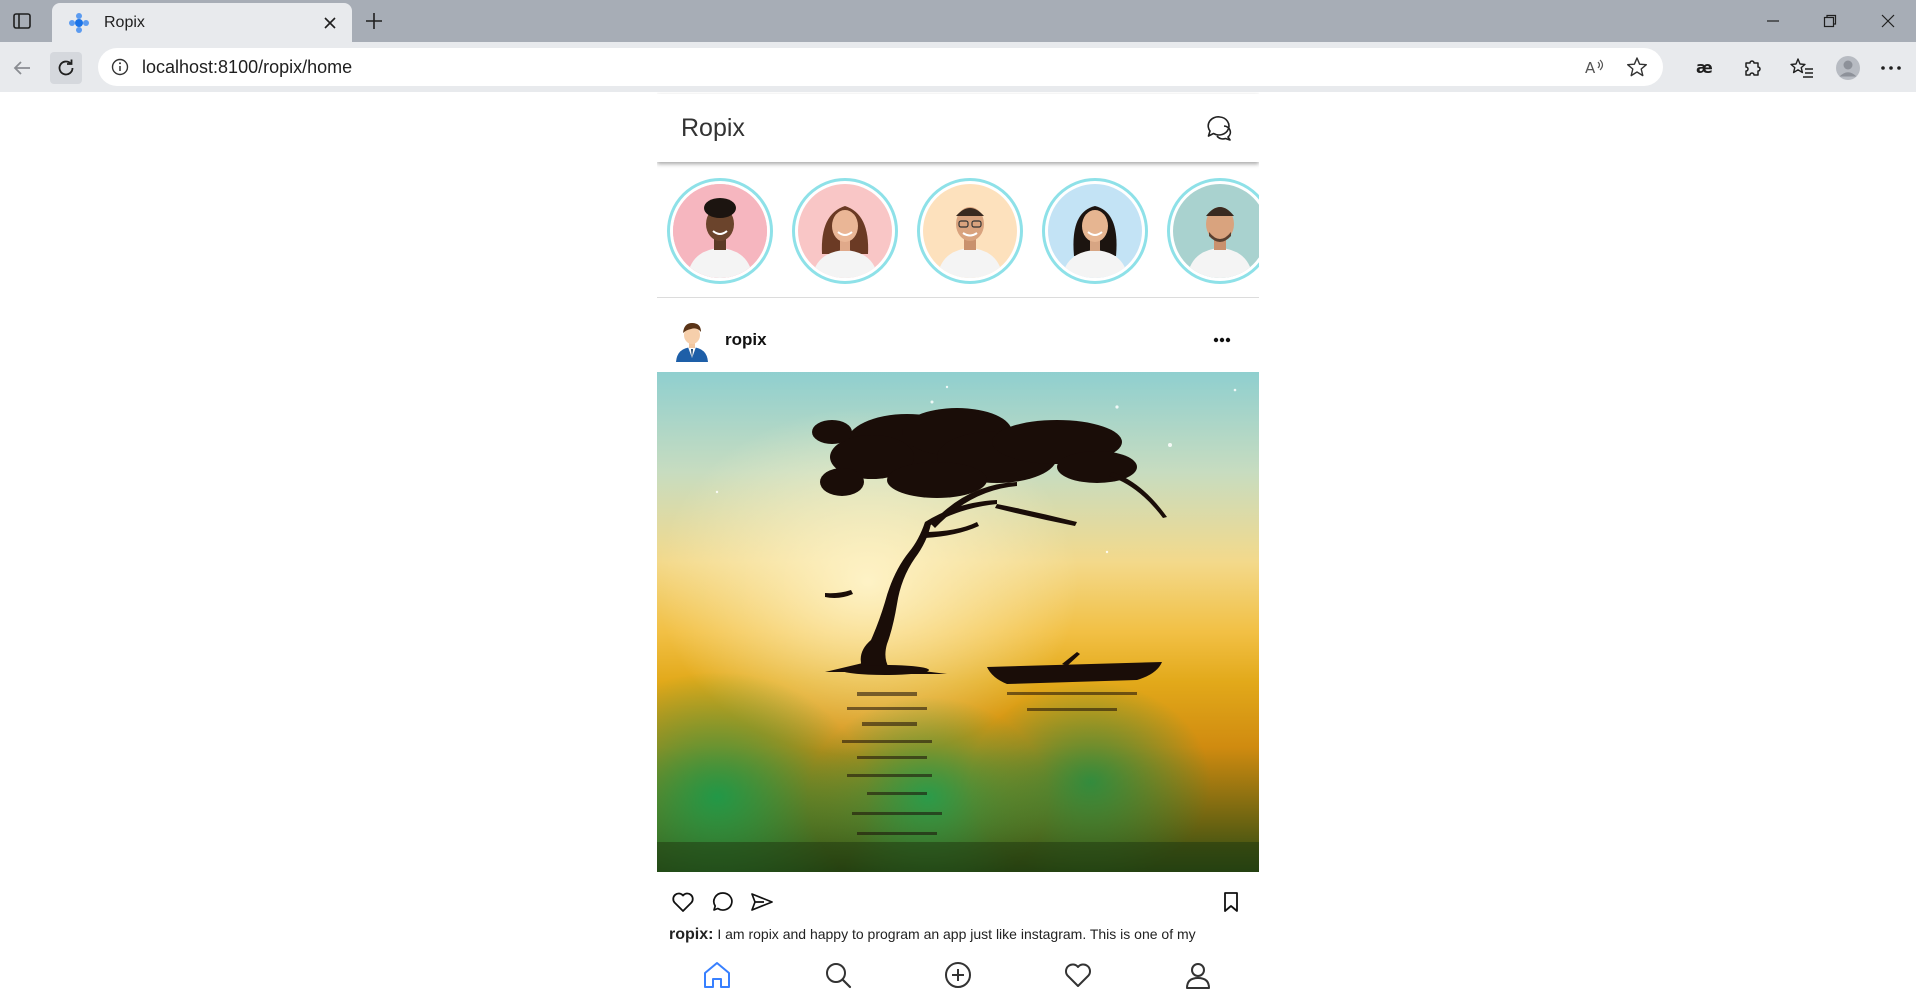 This screenshot has width=1916, height=1007. I want to click on post-username: ropix, so click(966, 340).